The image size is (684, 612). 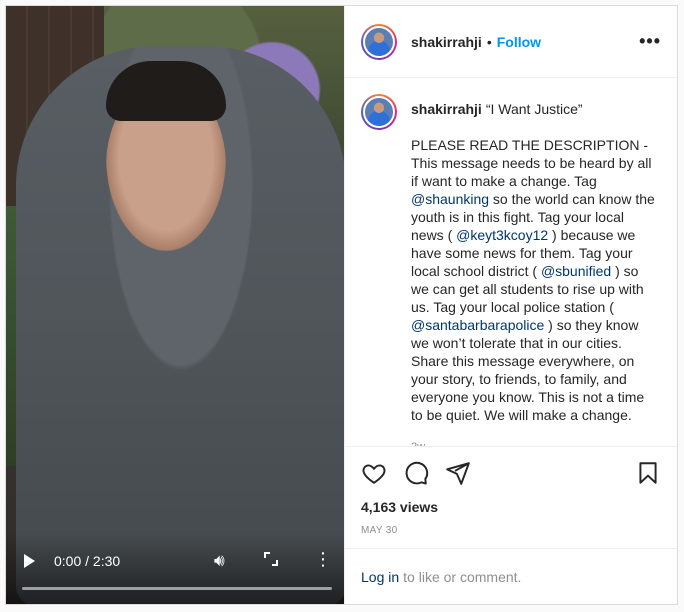 What do you see at coordinates (650, 41) in the screenshot?
I see `more-options-icon: •••` at bounding box center [650, 41].